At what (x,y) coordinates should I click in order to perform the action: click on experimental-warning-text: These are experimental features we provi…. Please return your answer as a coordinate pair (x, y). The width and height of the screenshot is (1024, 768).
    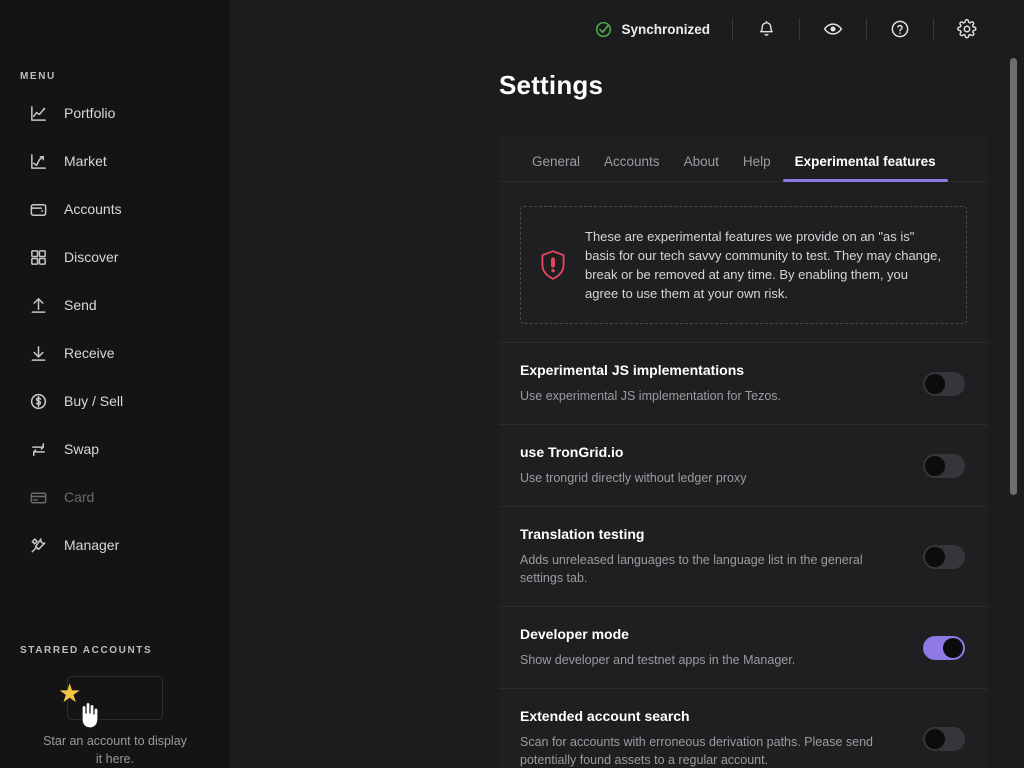
    Looking at the image, I should click on (763, 265).